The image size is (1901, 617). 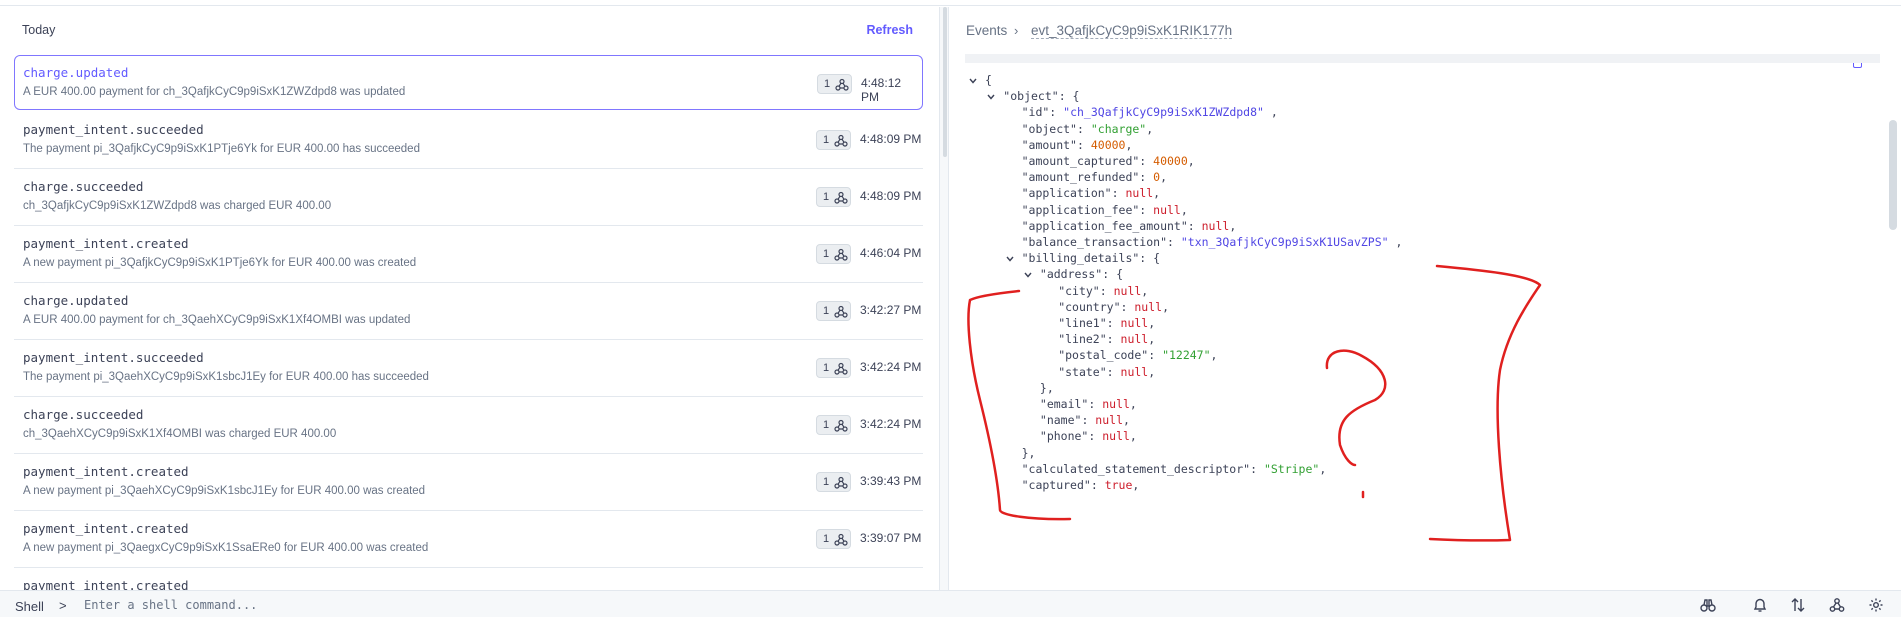 I want to click on breadcrumb-events: Events, so click(x=986, y=30).